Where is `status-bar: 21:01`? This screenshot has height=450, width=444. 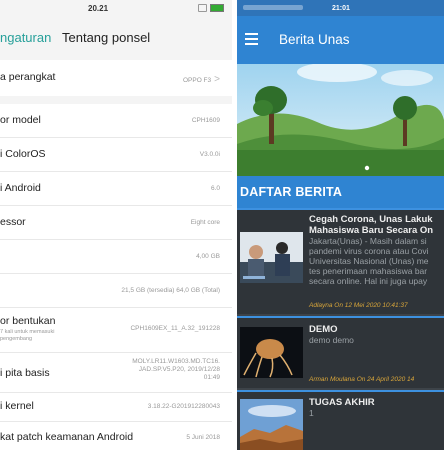
status-bar: 21:01 is located at coordinates (340, 8).